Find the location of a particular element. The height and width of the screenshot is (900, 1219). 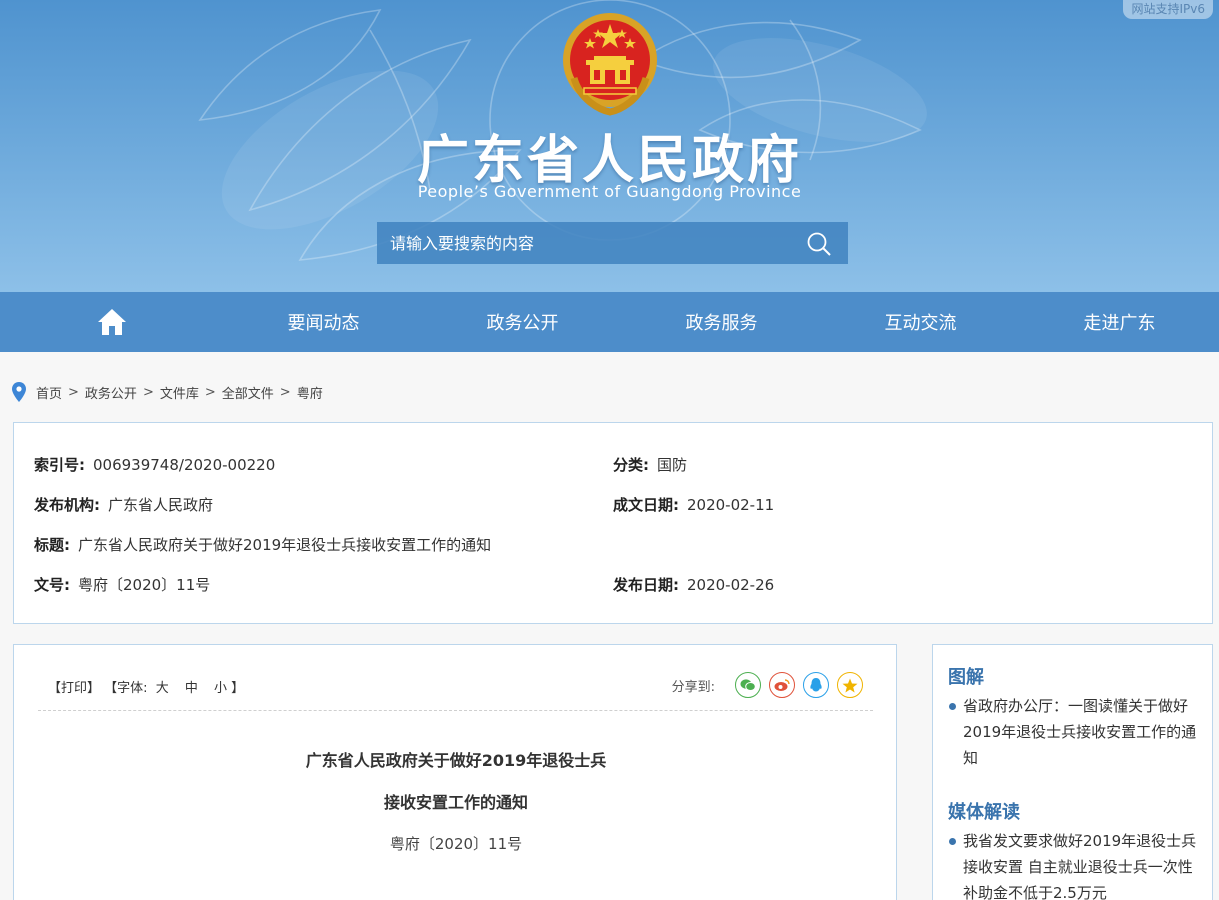

meta-label: 发布日期: is located at coordinates (646, 585).